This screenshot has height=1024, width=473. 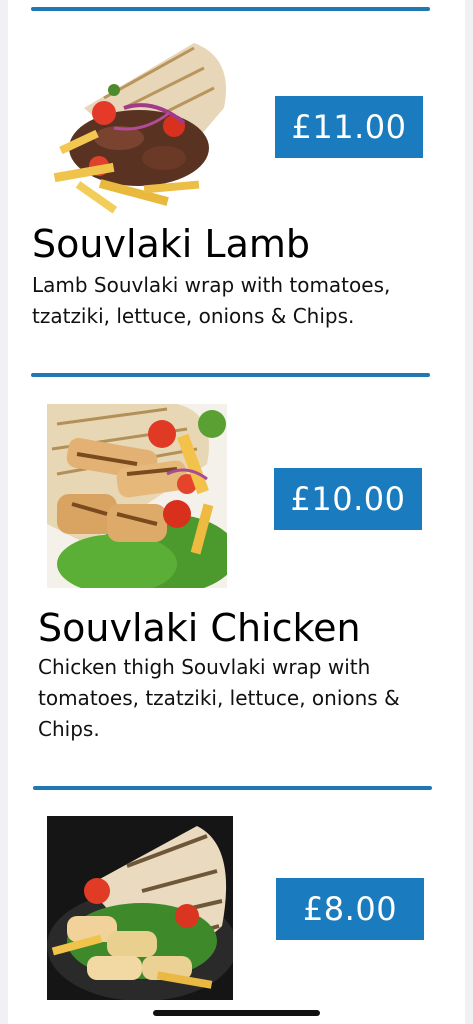 I want to click on price-badge: £8.00, so click(x=350, y=909).